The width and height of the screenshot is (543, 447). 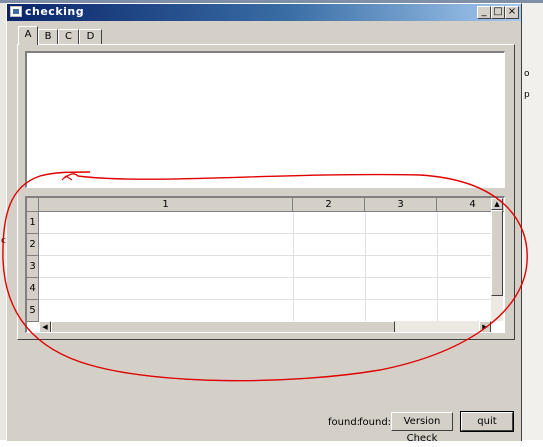 What do you see at coordinates (45, 326) in the screenshot?
I see `scroll-left-icon: ◀` at bounding box center [45, 326].